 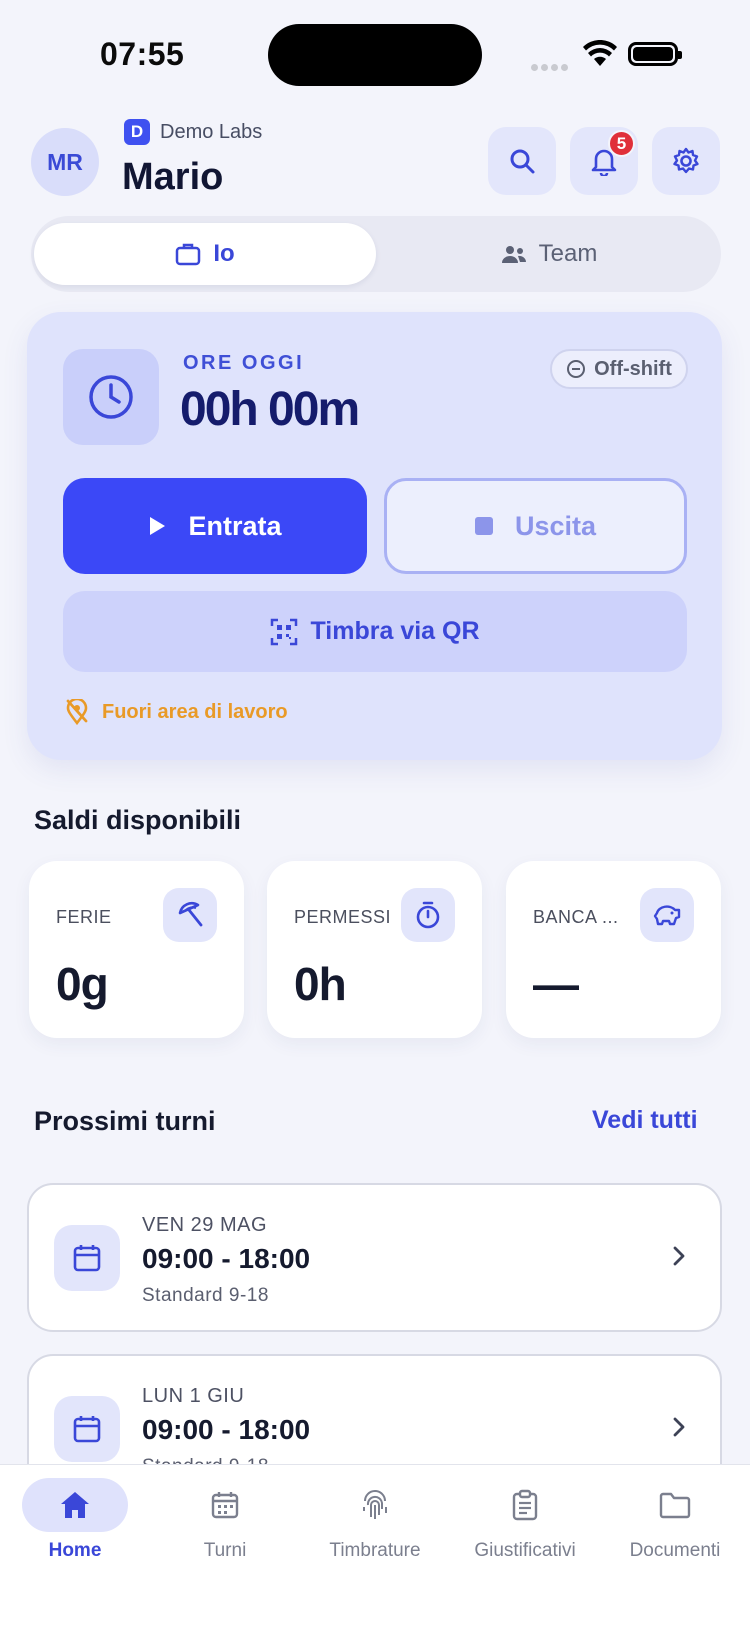 I want to click on status-time: 07:55, so click(x=142, y=54).